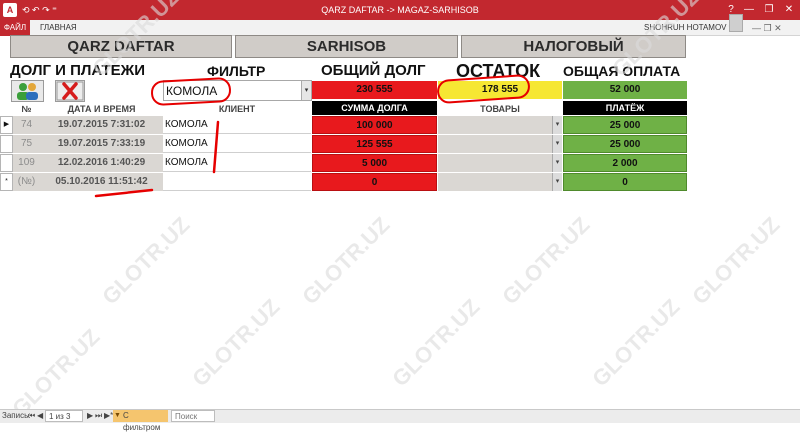  Describe the element at coordinates (117, 415) in the screenshot. I see `funnel-icon: ▼` at that location.